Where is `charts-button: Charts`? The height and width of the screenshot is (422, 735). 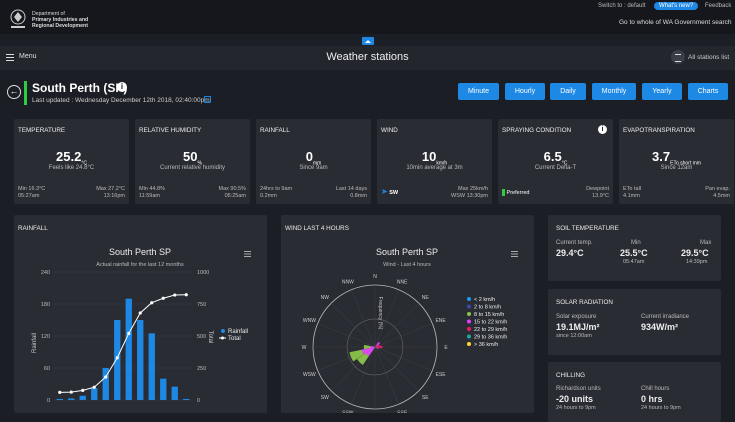 charts-button: Charts is located at coordinates (708, 91).